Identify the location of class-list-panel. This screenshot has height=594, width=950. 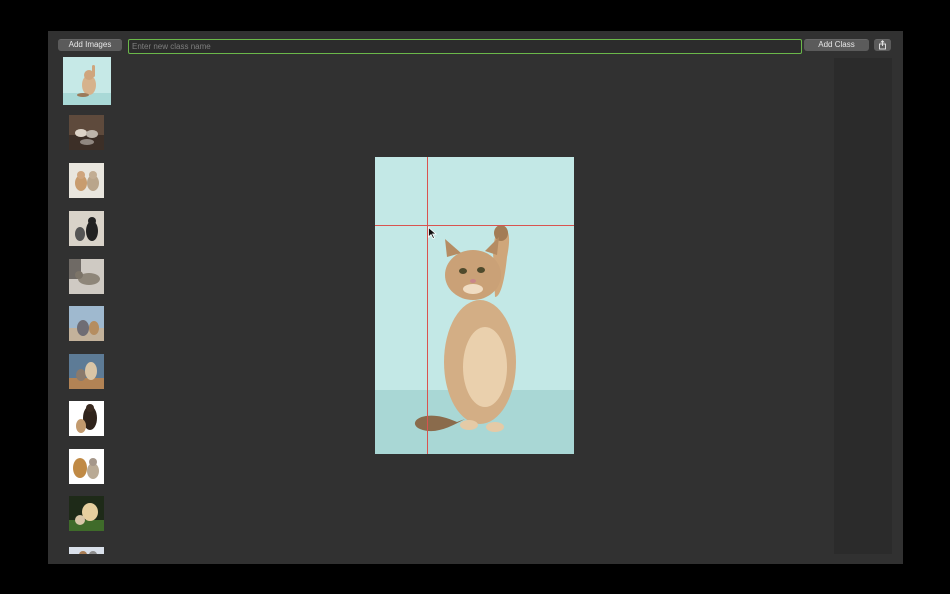
(863, 306).